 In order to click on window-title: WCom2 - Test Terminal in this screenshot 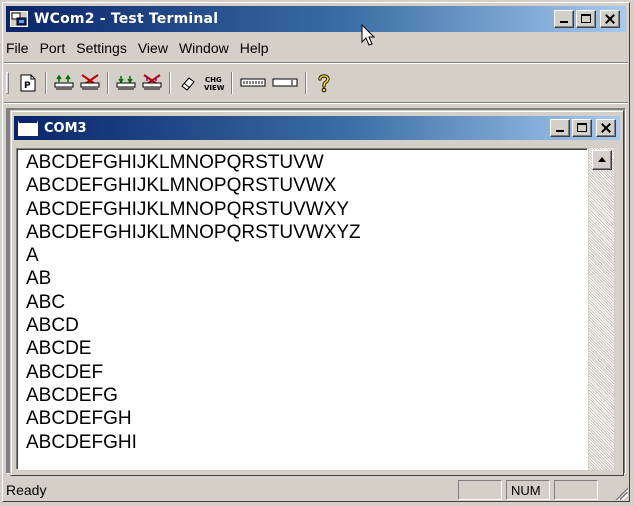, I will do `click(126, 19)`.